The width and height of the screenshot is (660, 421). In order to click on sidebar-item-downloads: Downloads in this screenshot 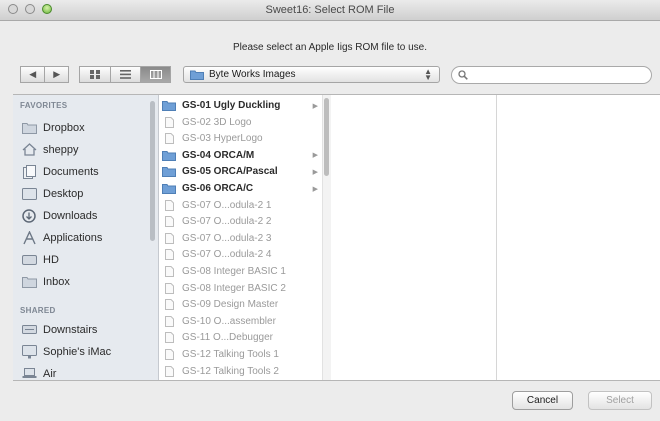, I will do `click(86, 215)`.